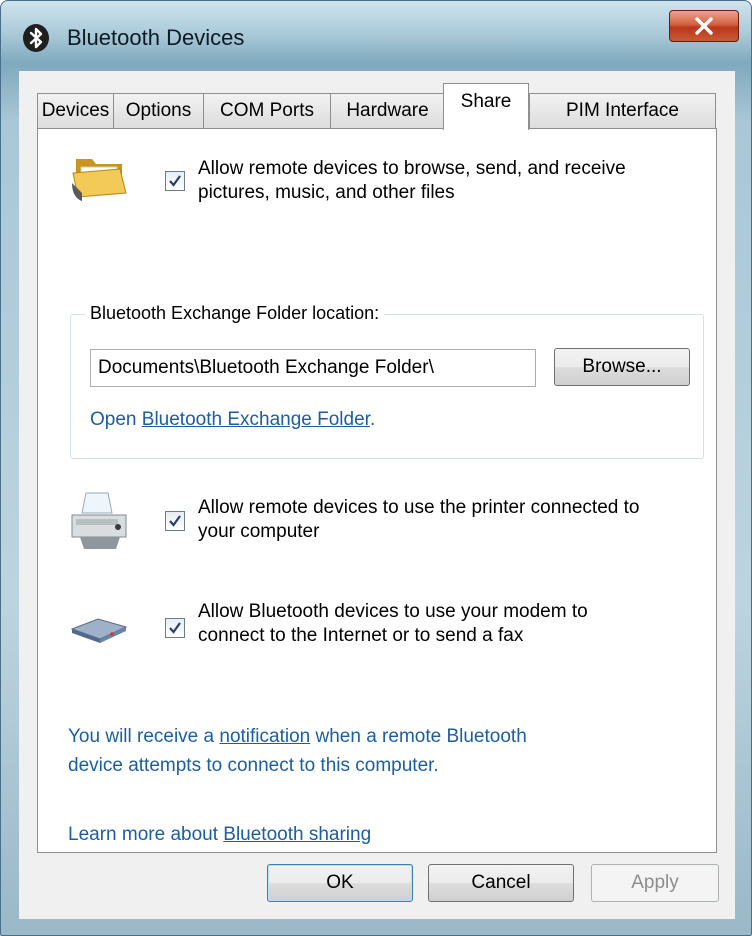 This screenshot has height=936, width=752. Describe the element at coordinates (259, 531) in the screenshot. I see `allow-printer-sharing-label-line2: your computer` at that location.